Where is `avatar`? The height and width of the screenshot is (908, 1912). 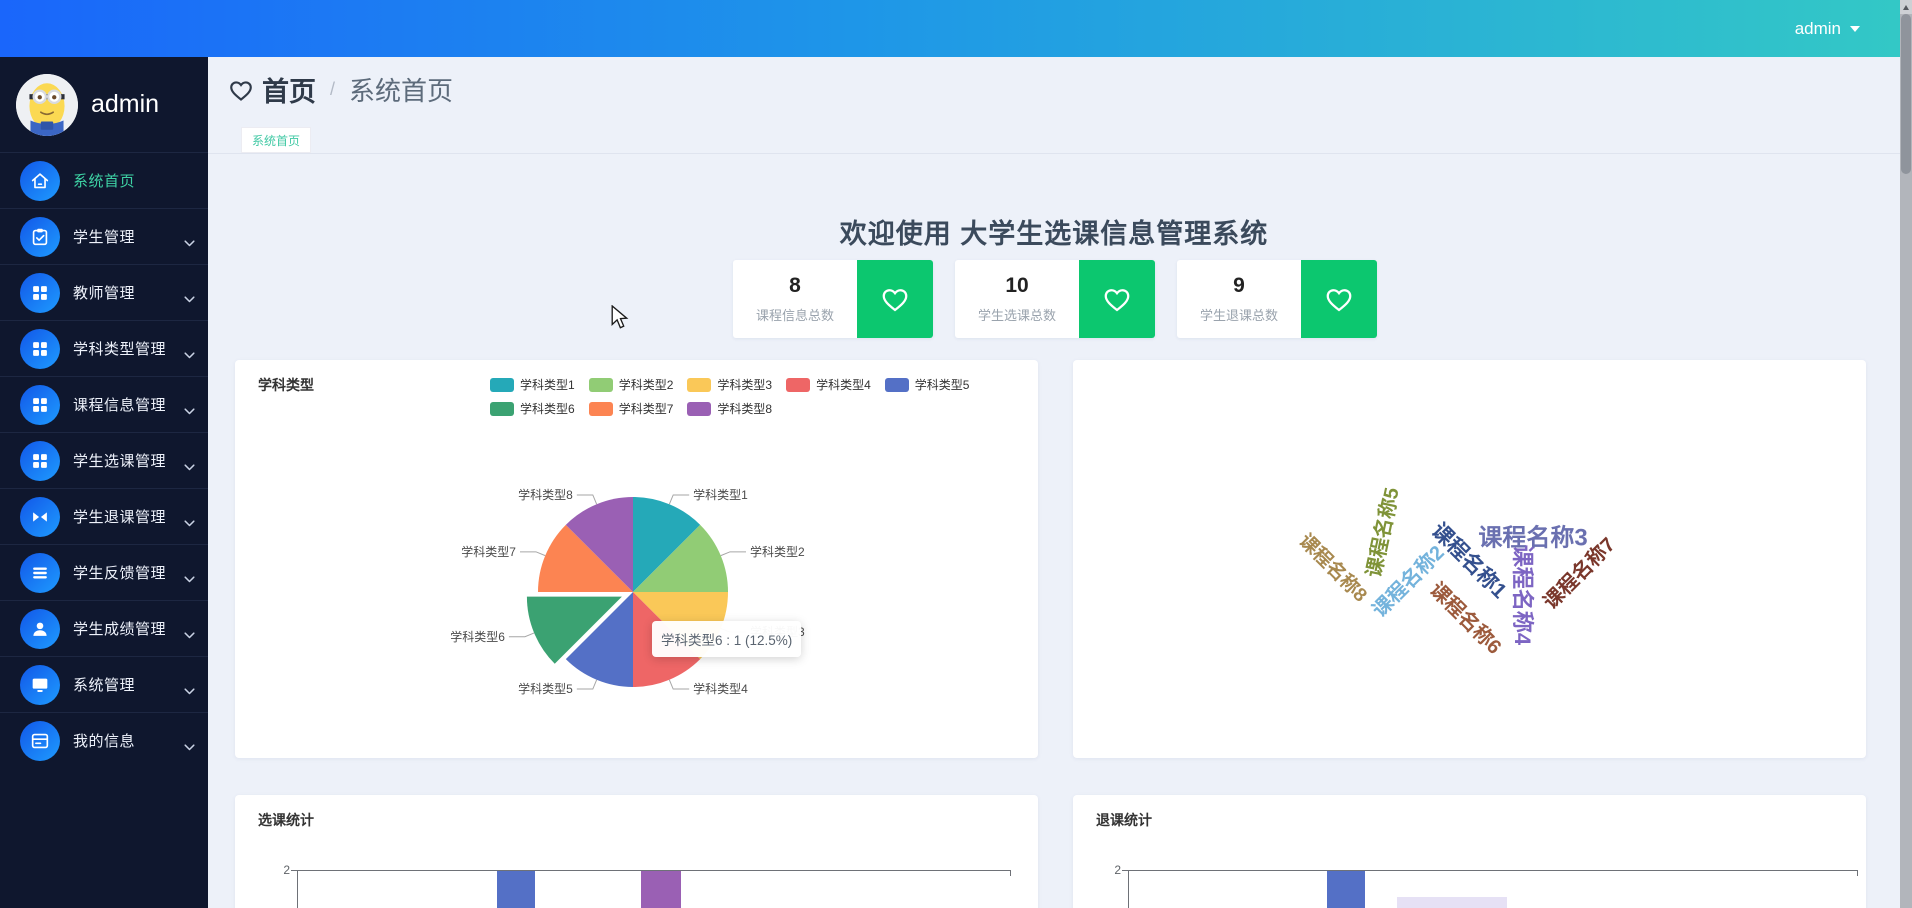 avatar is located at coordinates (47, 104).